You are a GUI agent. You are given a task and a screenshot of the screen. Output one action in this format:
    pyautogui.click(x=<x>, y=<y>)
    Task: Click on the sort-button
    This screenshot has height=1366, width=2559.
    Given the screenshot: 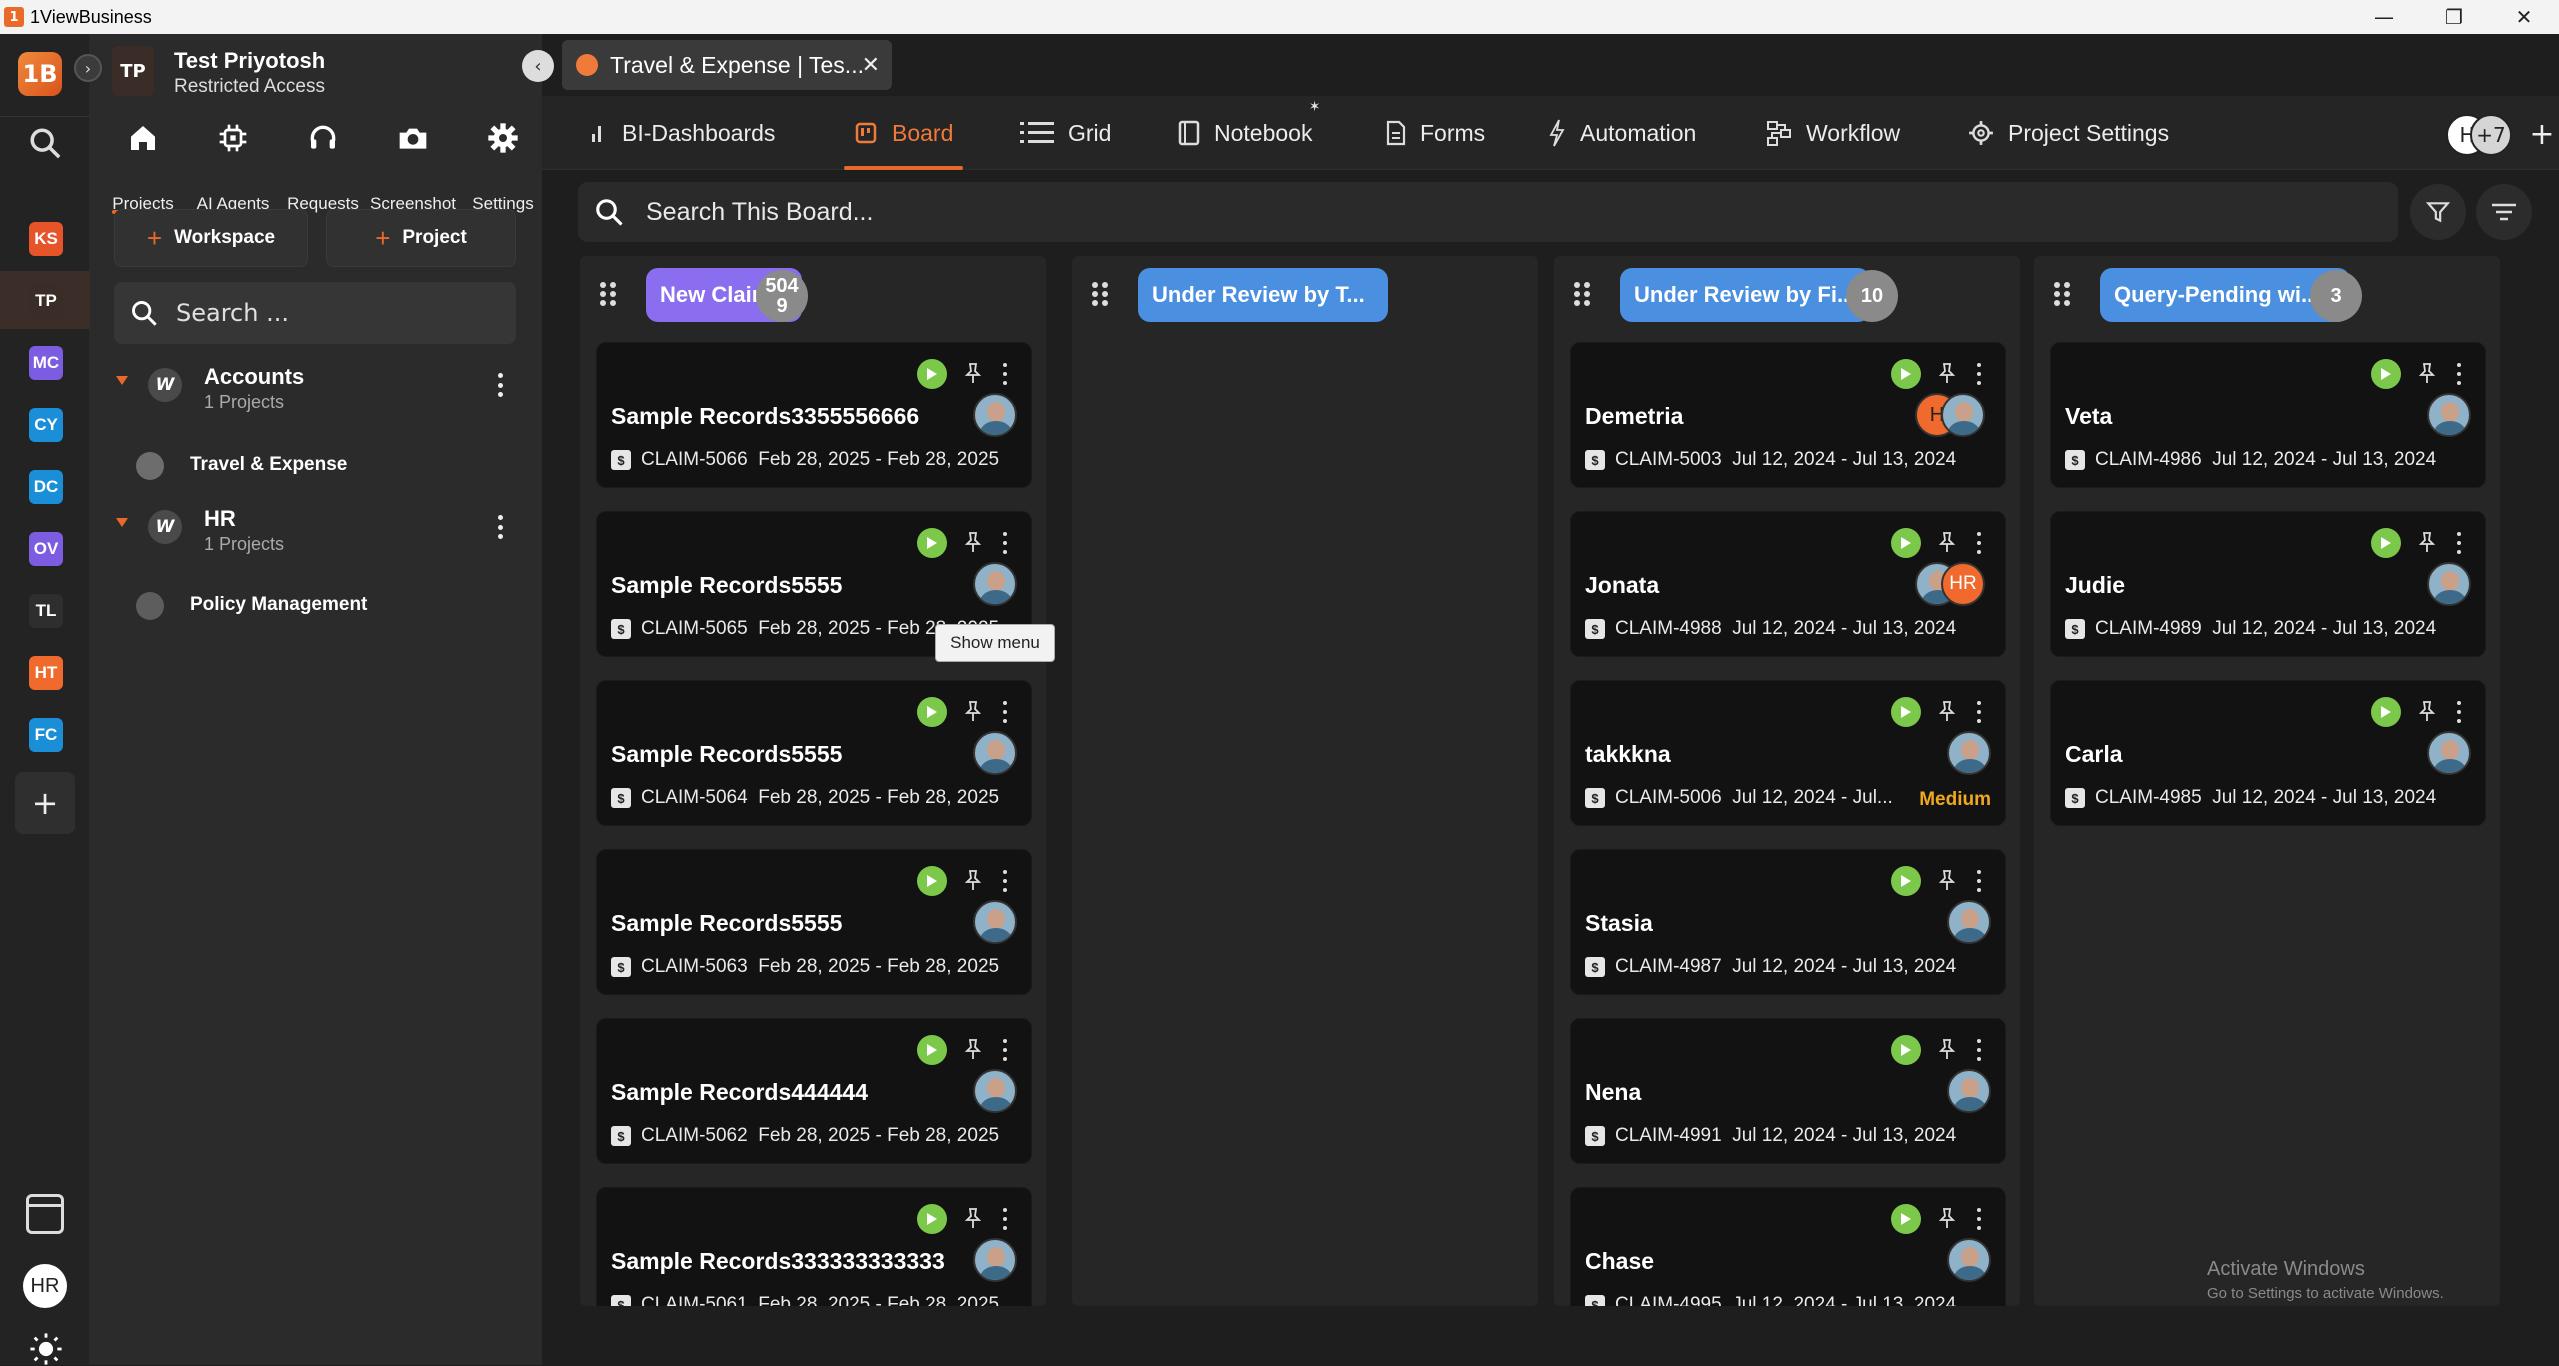 What is the action you would take?
    pyautogui.click(x=2504, y=212)
    